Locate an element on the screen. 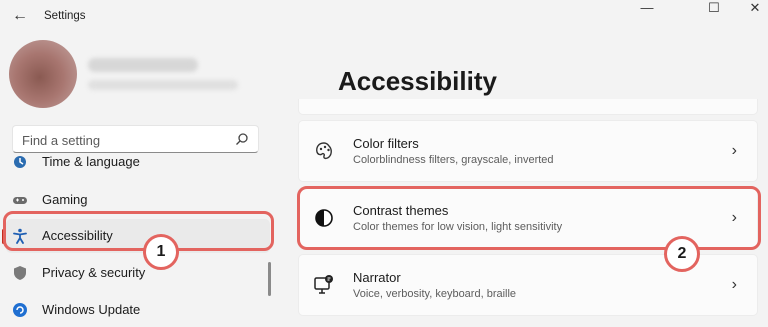 The image size is (768, 327). app-title: Settings is located at coordinates (65, 16).